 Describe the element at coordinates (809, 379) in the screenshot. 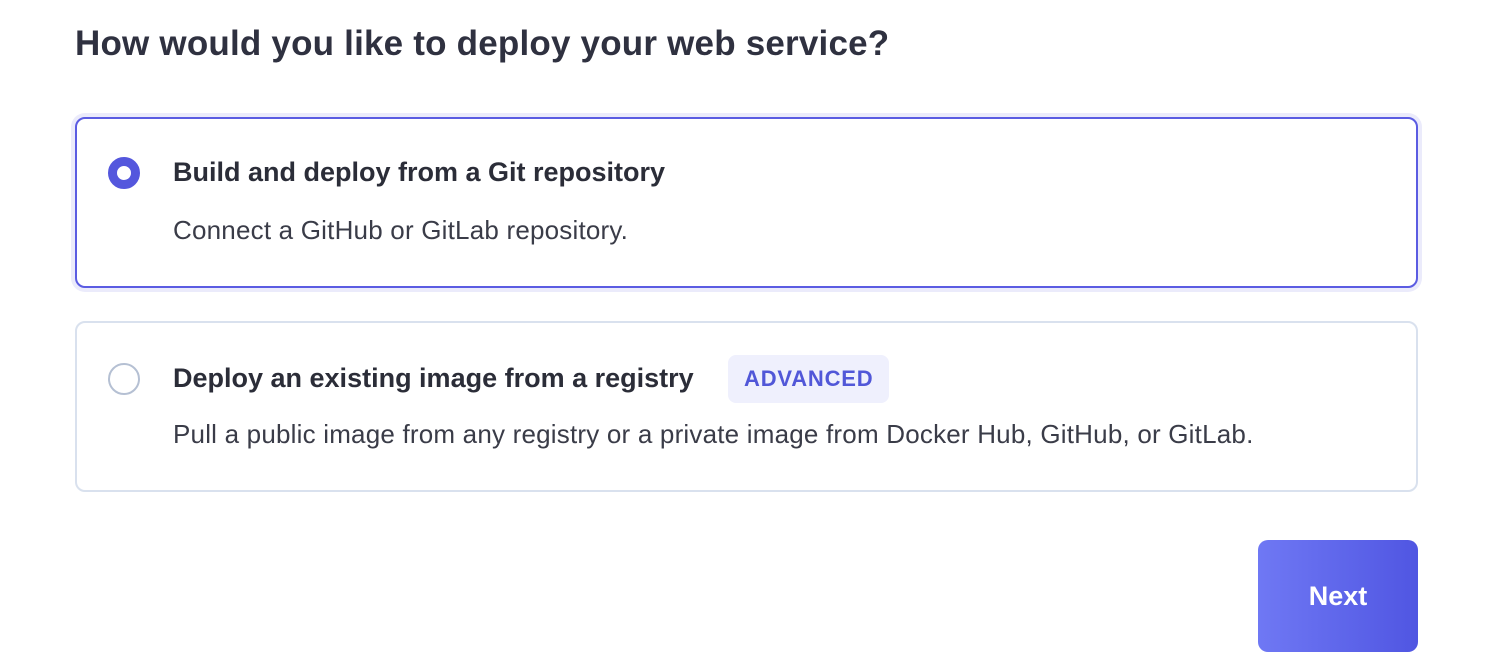

I see `advanced-badge: ADVANCED` at that location.